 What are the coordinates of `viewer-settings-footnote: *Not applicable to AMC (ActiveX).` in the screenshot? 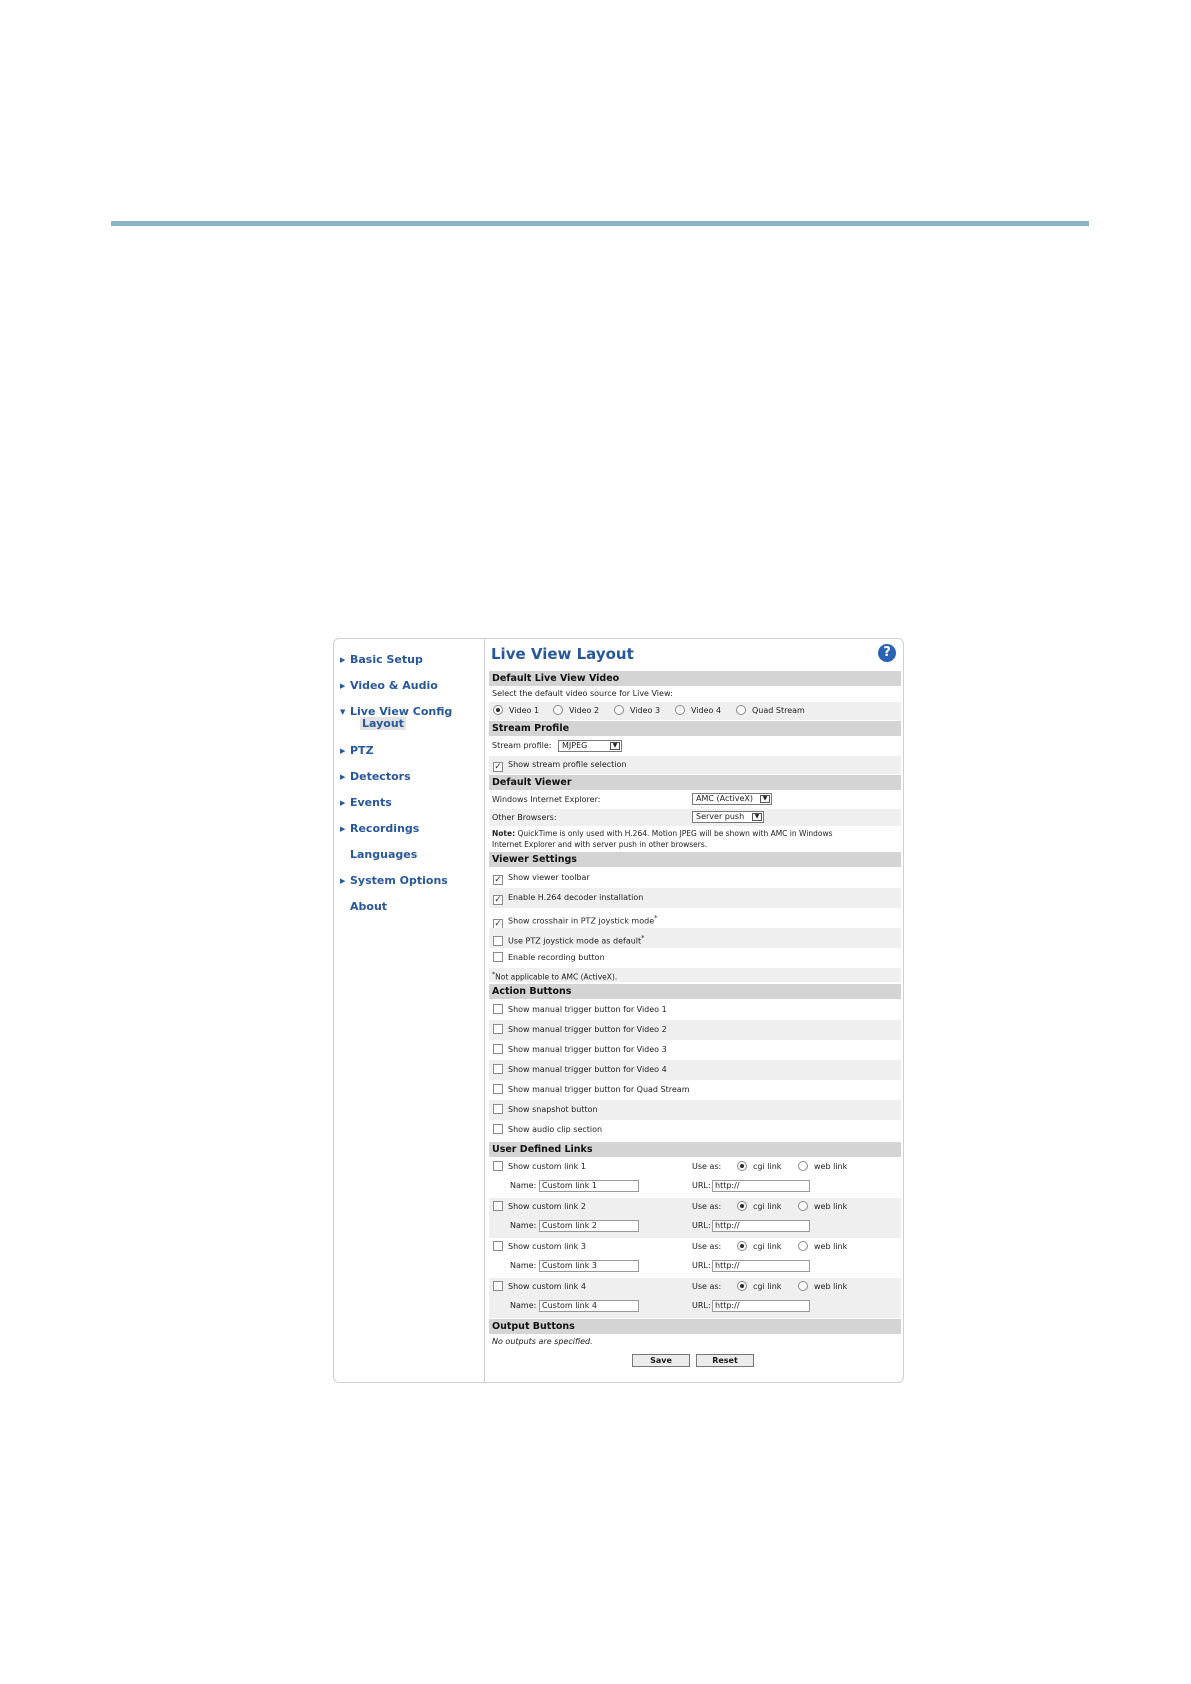 It's located at (695, 975).